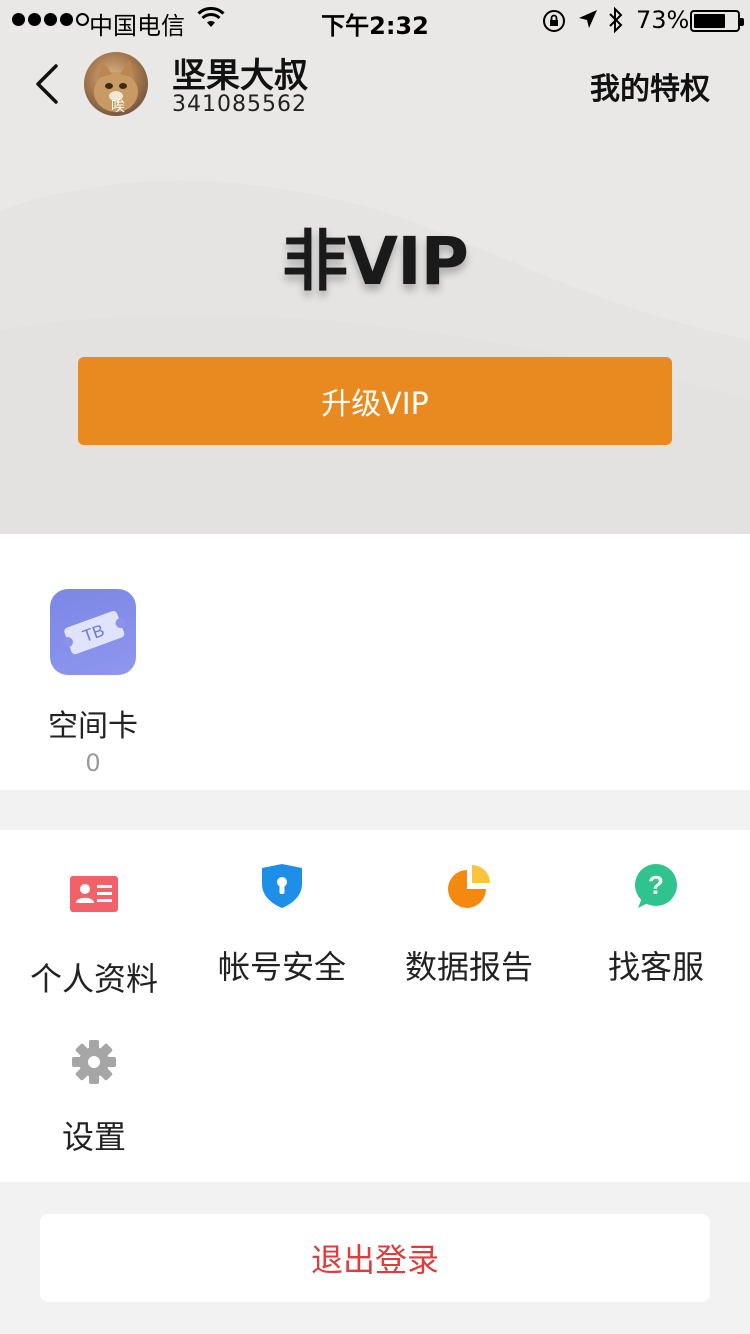  Describe the element at coordinates (93, 726) in the screenshot. I see `space-card-label: 空间卡` at that location.